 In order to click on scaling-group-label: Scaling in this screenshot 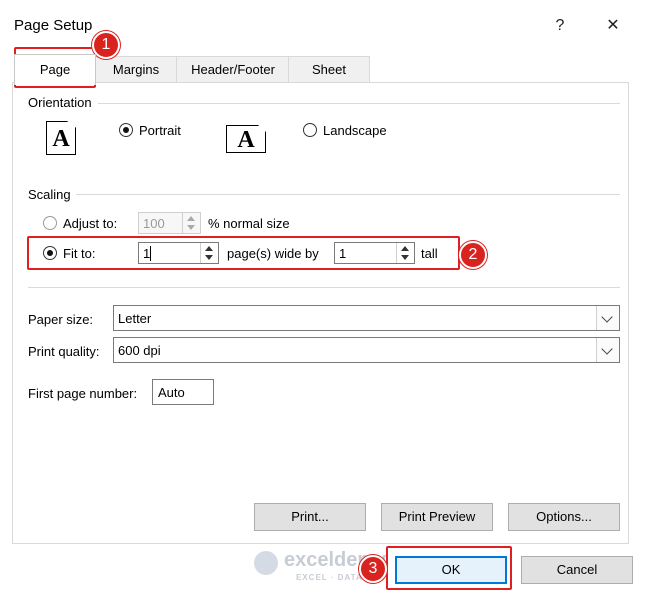, I will do `click(49, 194)`.